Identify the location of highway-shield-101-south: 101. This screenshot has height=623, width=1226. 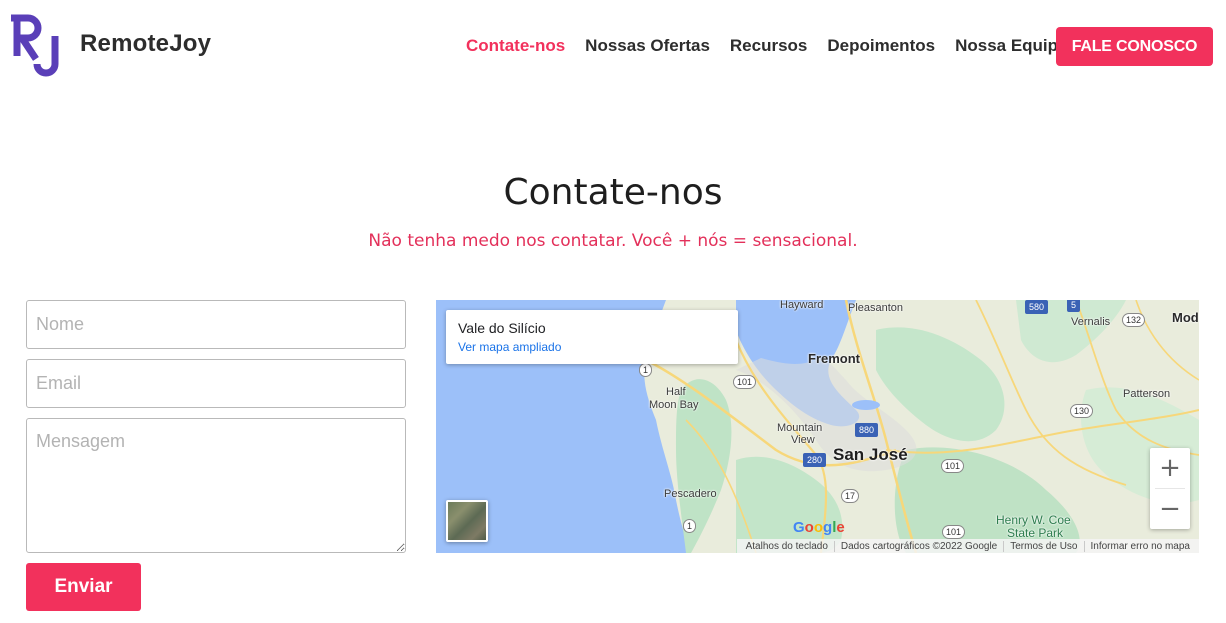
(953, 466).